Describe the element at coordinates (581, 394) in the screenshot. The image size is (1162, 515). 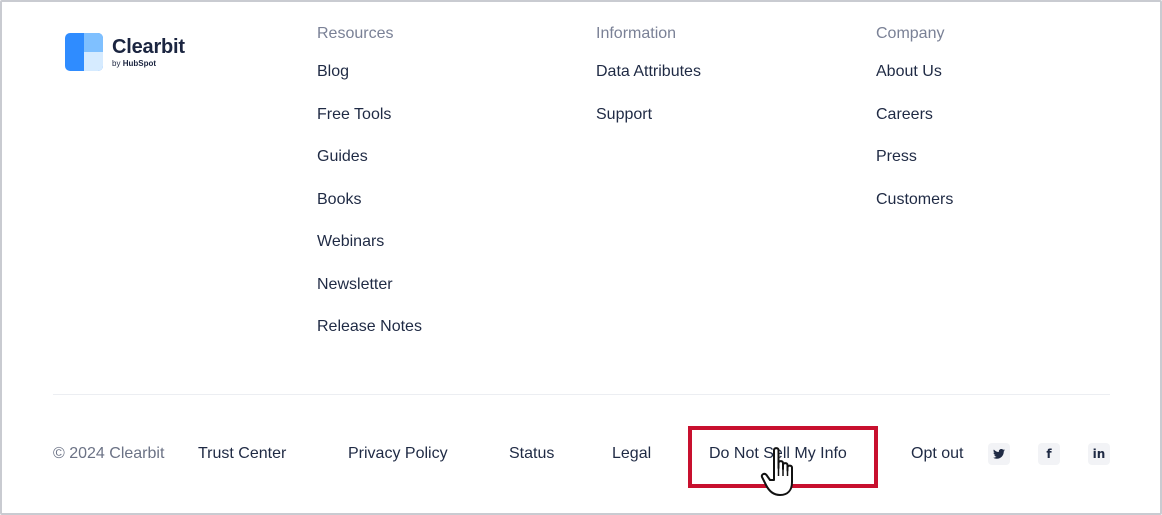
I see `footer-divider` at that location.